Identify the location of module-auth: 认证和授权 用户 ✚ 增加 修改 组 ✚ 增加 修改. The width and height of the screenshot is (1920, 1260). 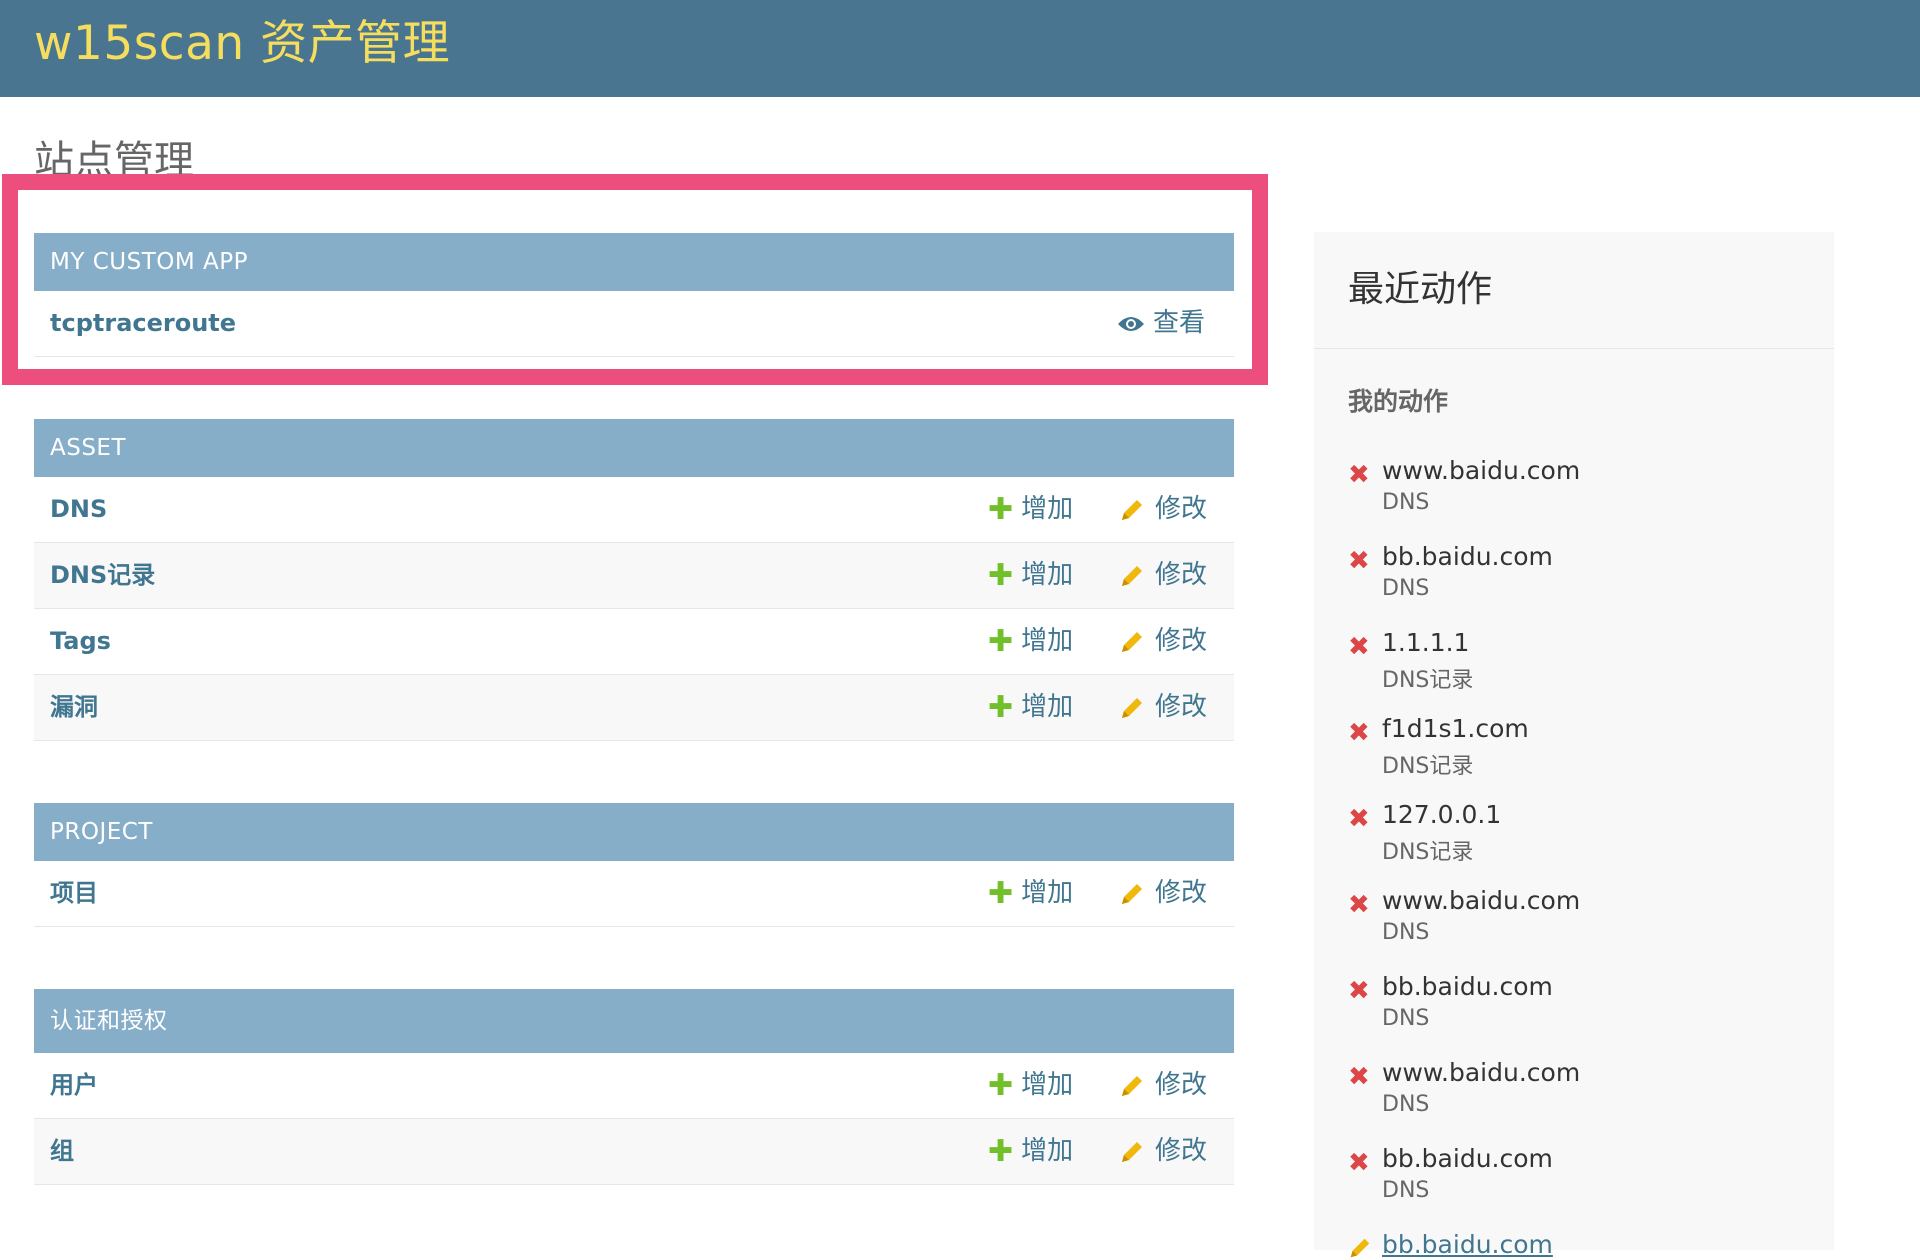
(634, 1087).